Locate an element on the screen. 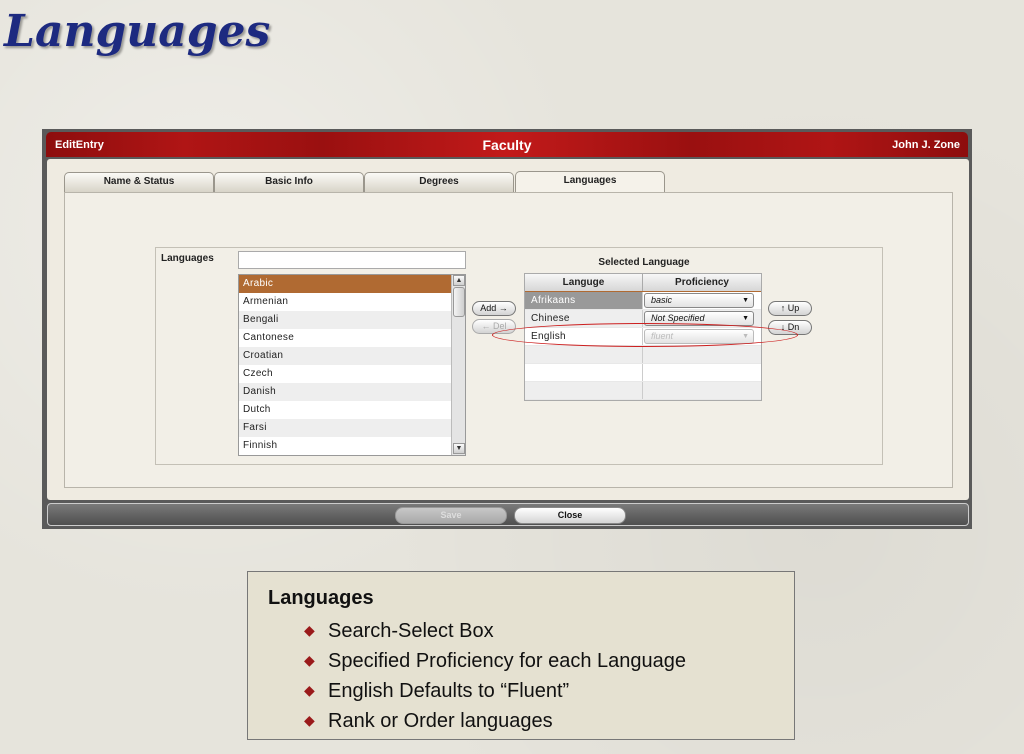  window-title: Faculty is located at coordinates (507, 145).